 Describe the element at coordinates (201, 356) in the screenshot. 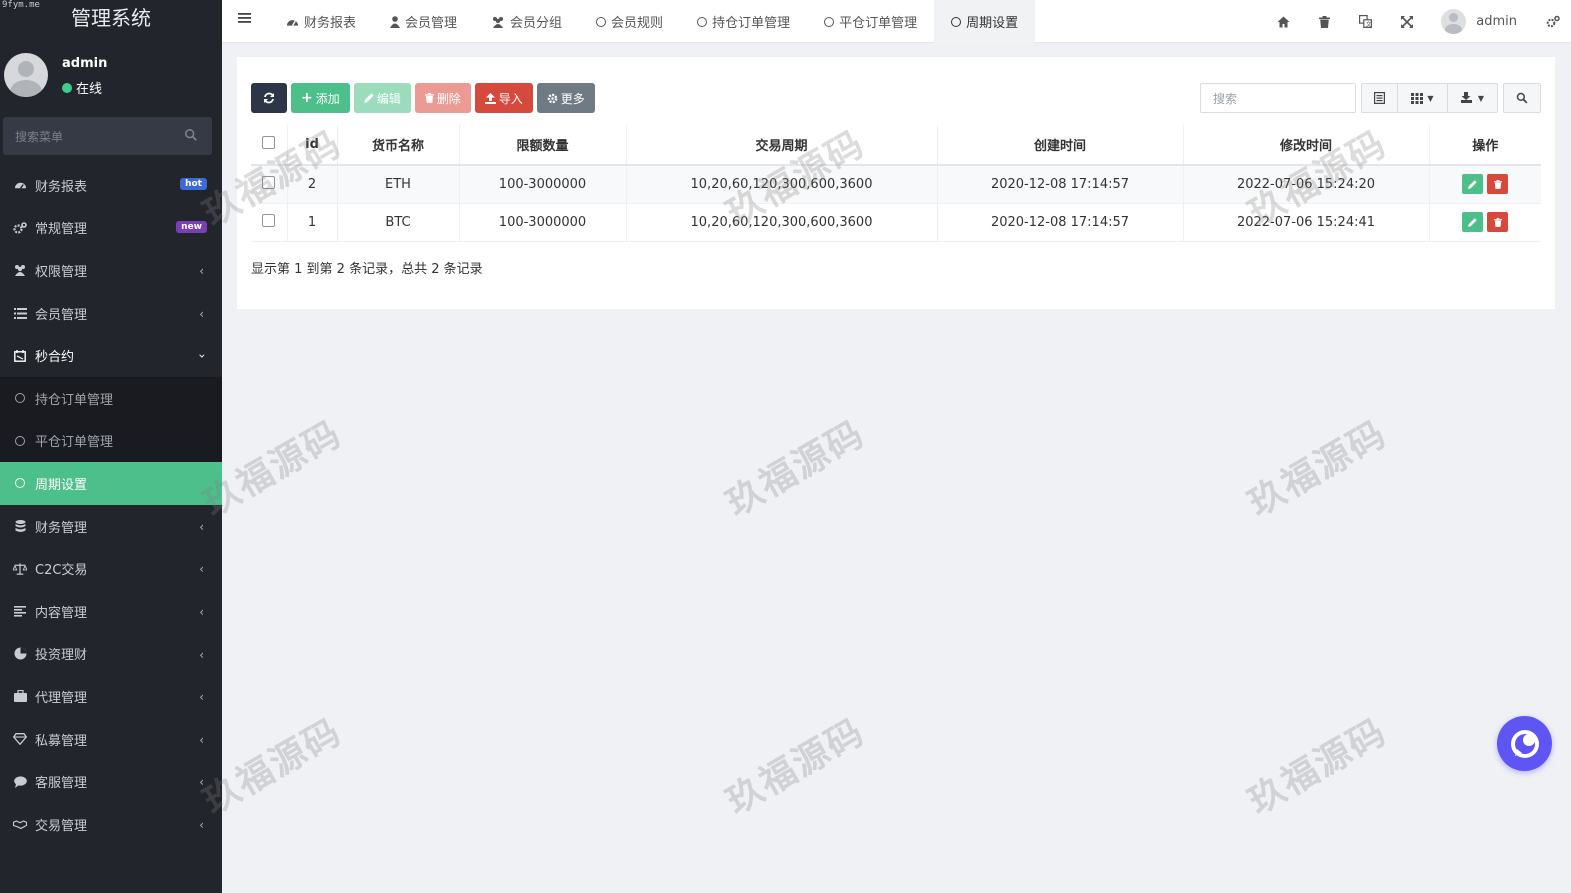

I see `chevron-down-icon: ‹` at that location.